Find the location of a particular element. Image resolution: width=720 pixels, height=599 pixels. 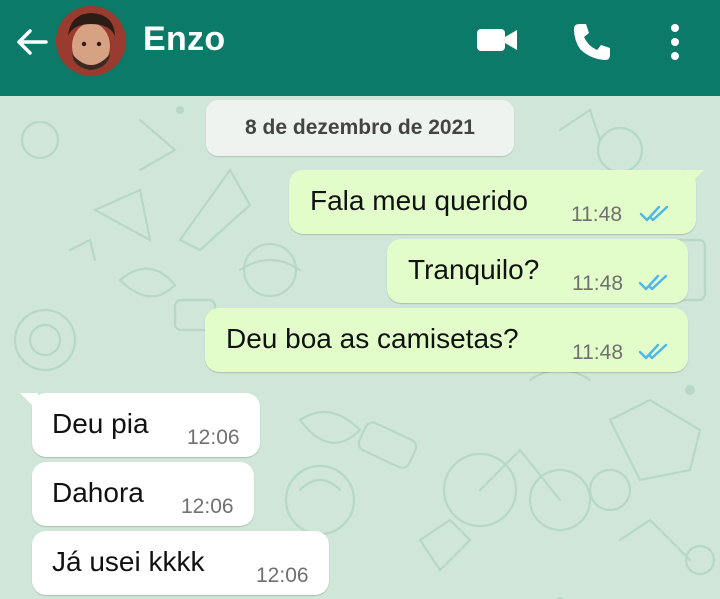

back-arrow-icon is located at coordinates (32, 42).